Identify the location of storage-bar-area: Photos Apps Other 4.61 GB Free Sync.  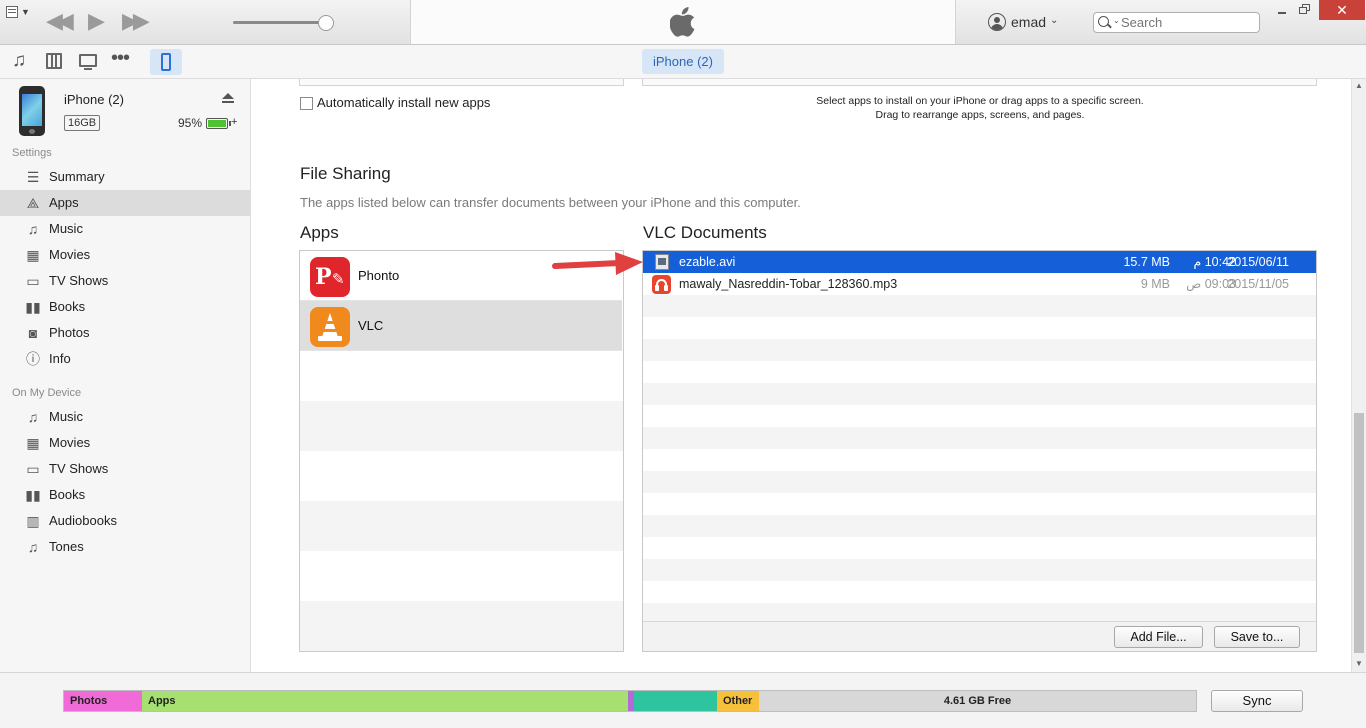
(683, 700).